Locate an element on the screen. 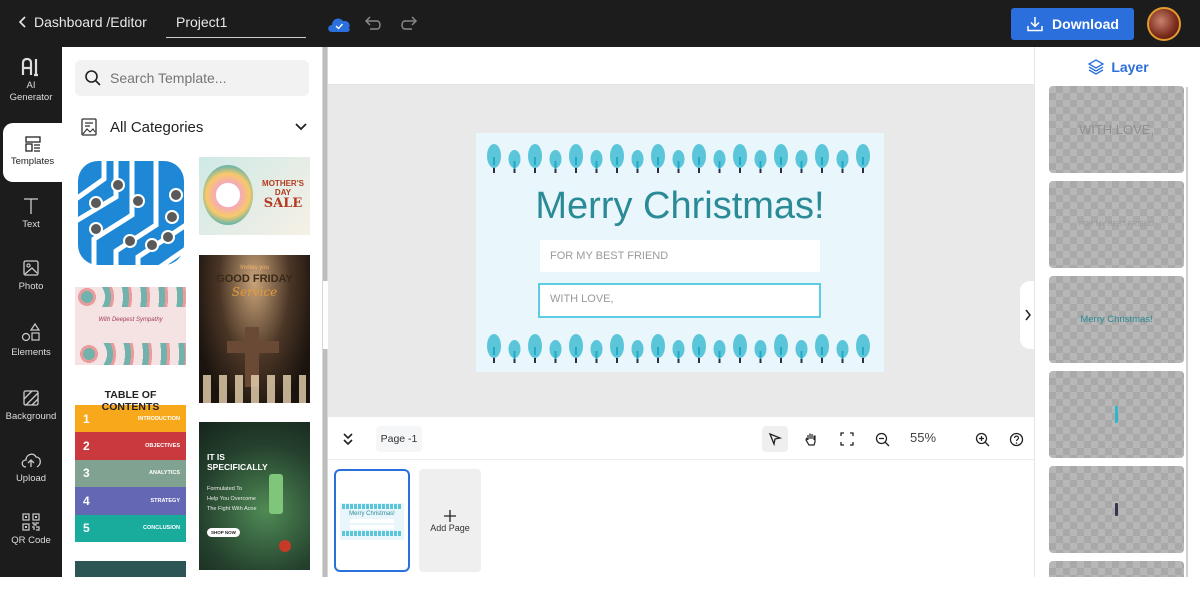  sidebar-item-elements: Elements is located at coordinates (31, 340).